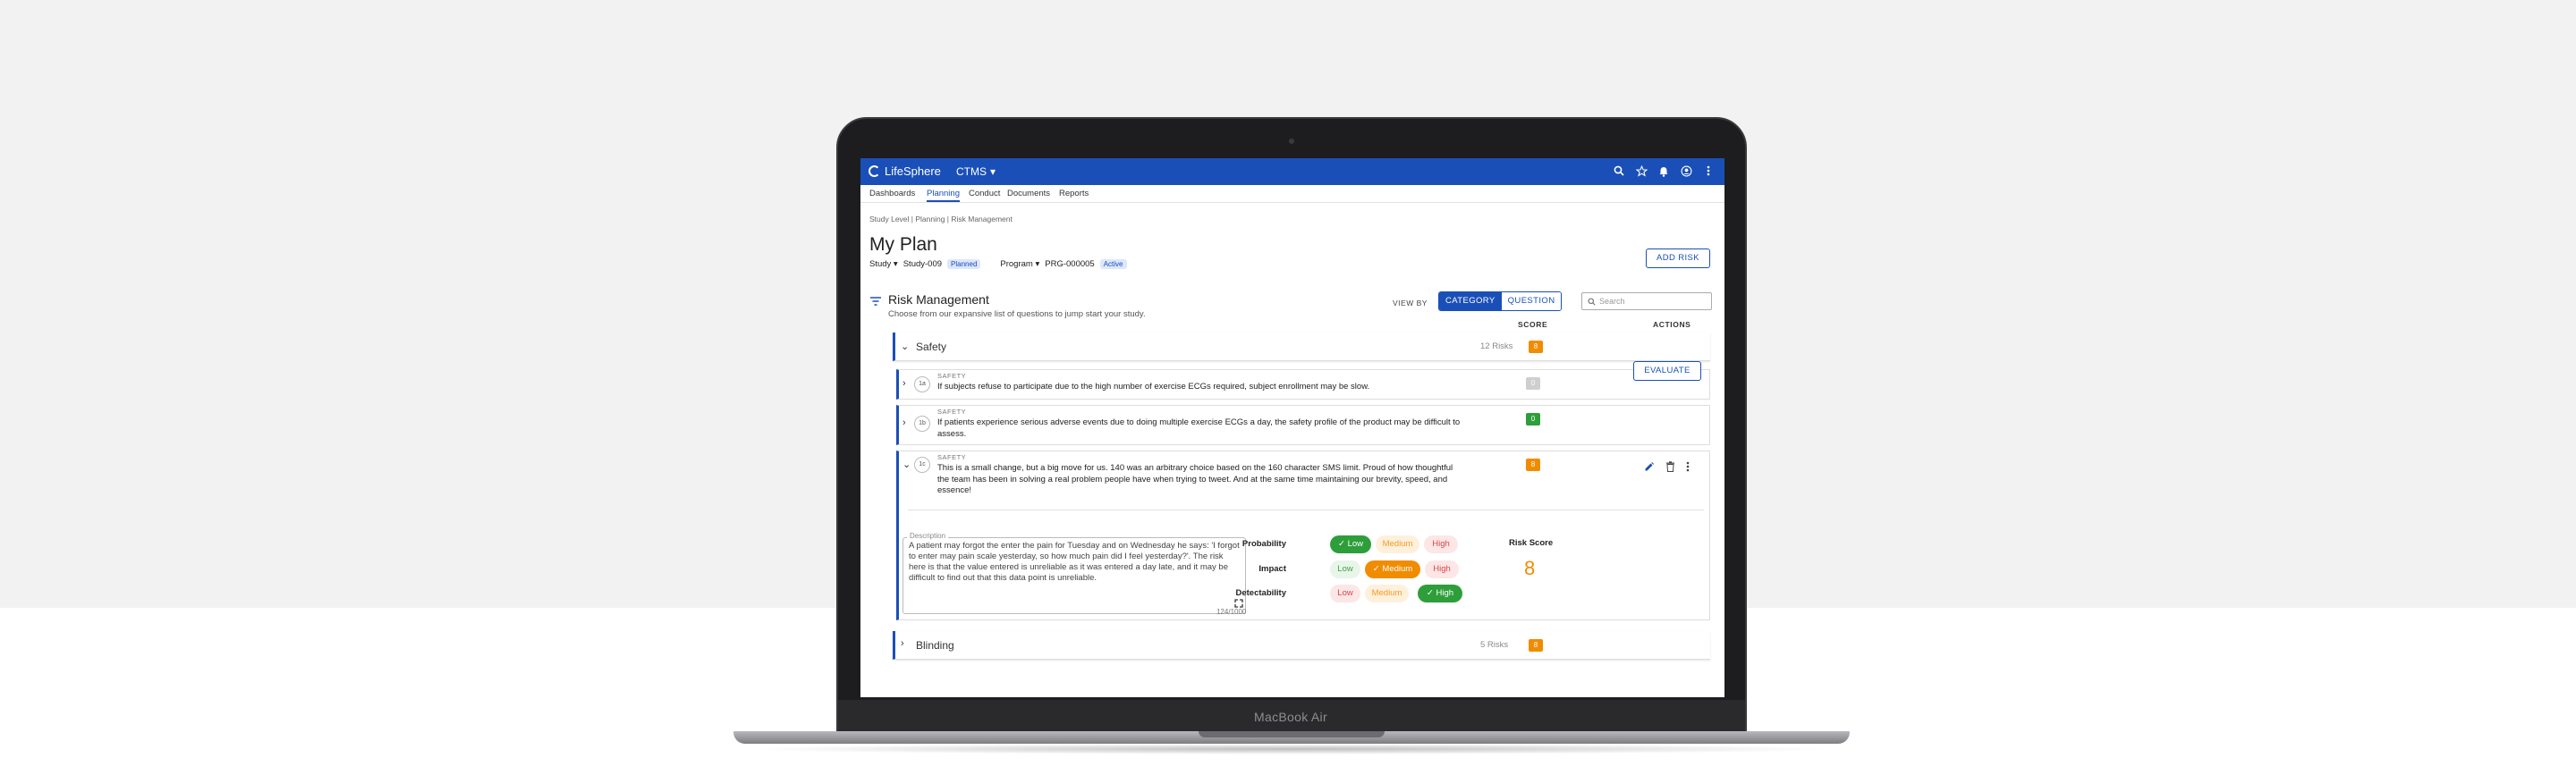  I want to click on view-category-button: CATEGORY, so click(1470, 301).